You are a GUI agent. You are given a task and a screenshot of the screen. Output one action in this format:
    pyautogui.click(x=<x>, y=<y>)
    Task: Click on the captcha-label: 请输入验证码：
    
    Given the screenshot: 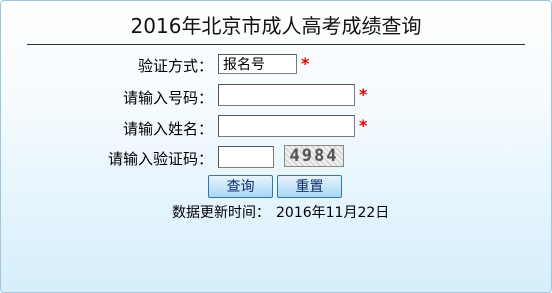 What is the action you would take?
    pyautogui.click(x=160, y=159)
    